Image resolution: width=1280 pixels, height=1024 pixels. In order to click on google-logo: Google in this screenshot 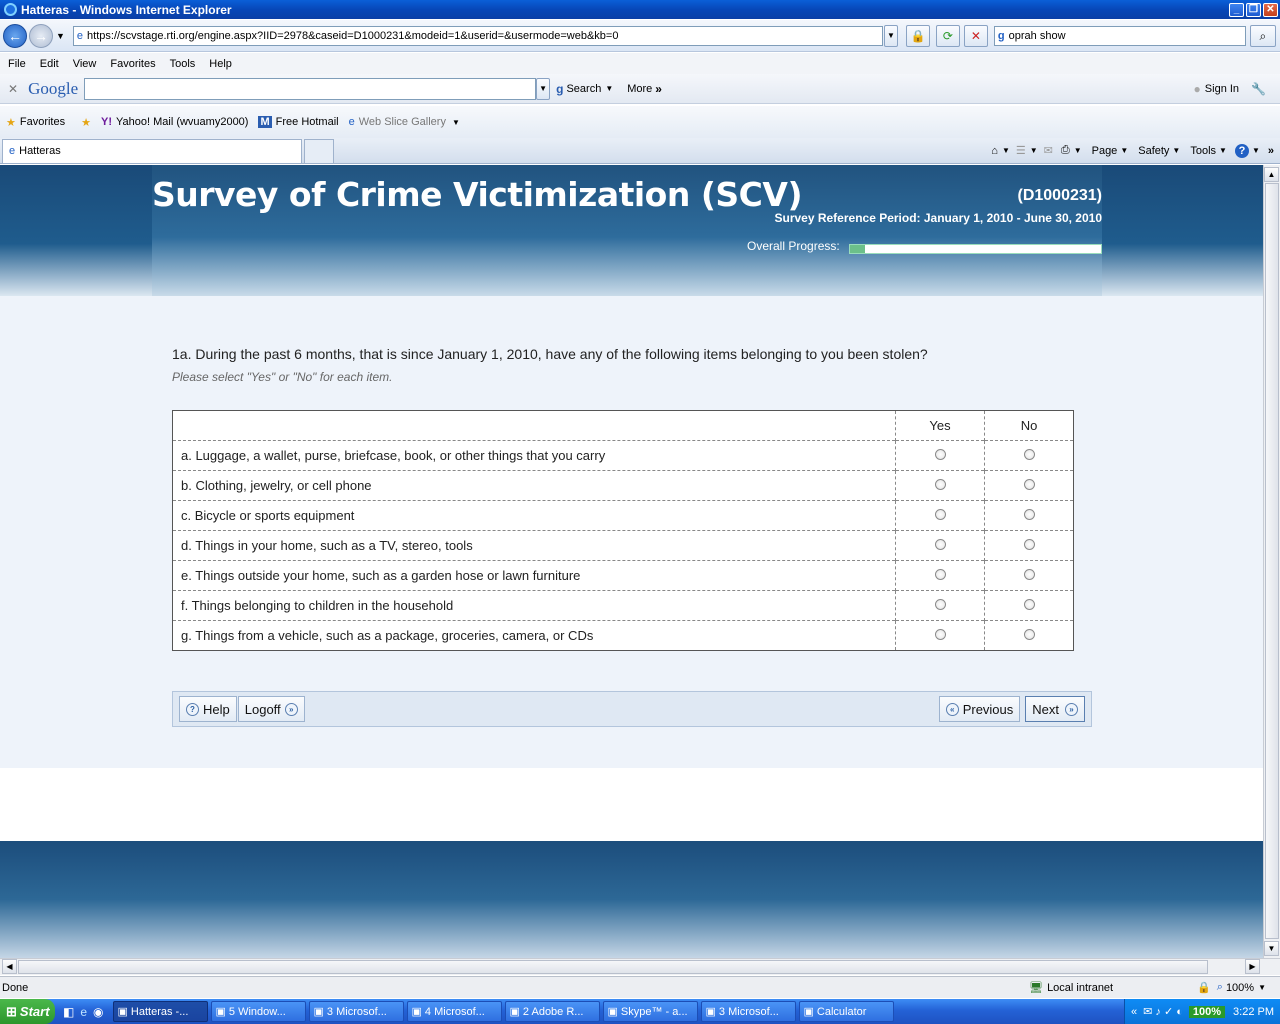, I will do `click(53, 88)`.